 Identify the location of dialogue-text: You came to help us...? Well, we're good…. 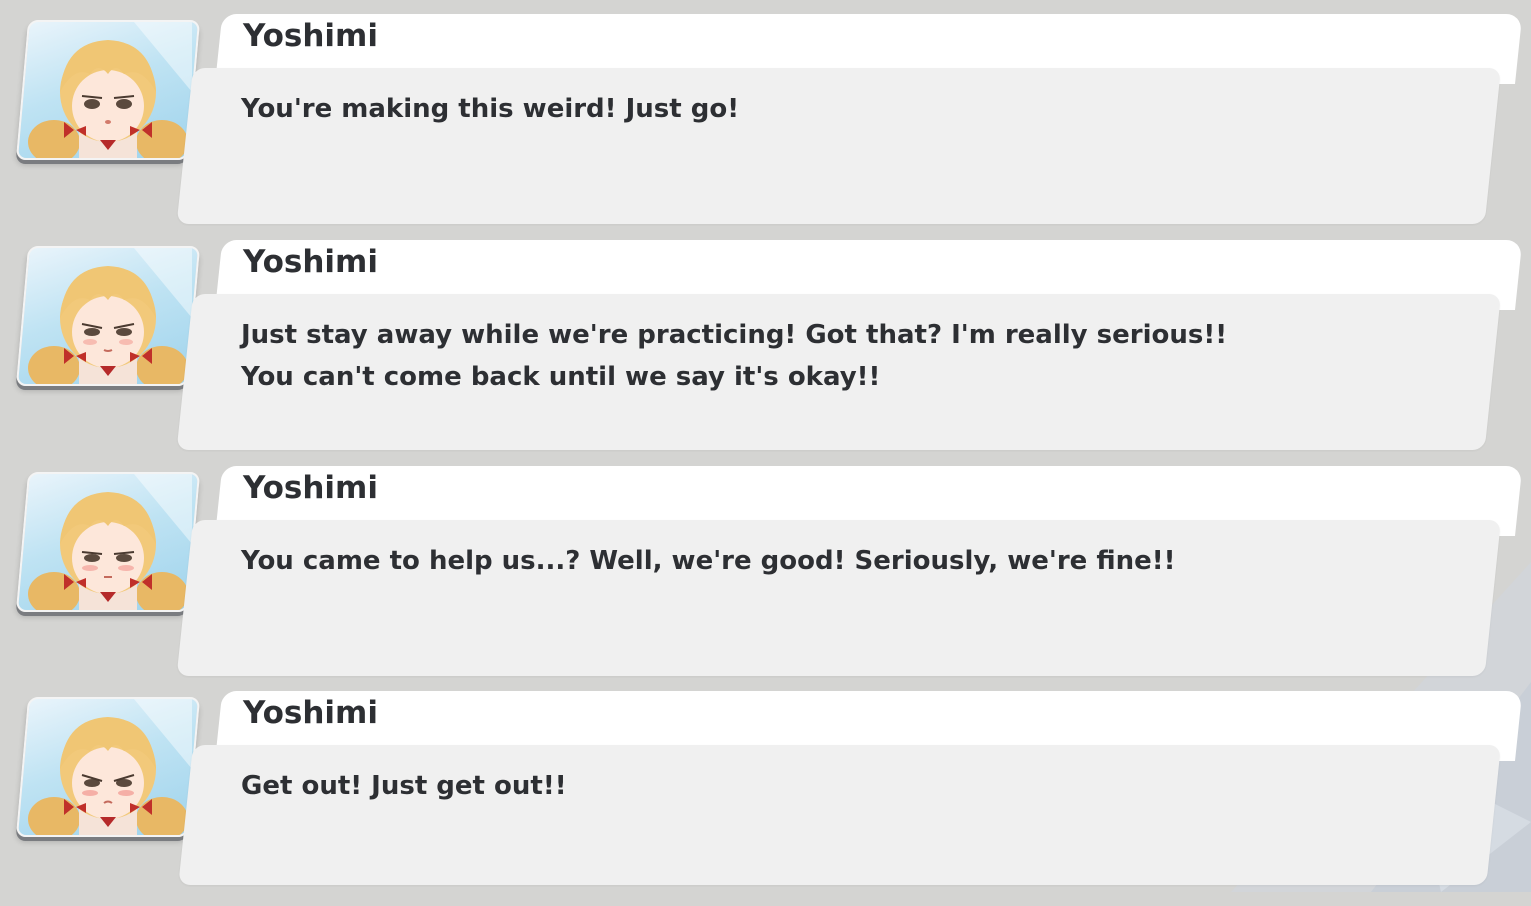
(708, 561).